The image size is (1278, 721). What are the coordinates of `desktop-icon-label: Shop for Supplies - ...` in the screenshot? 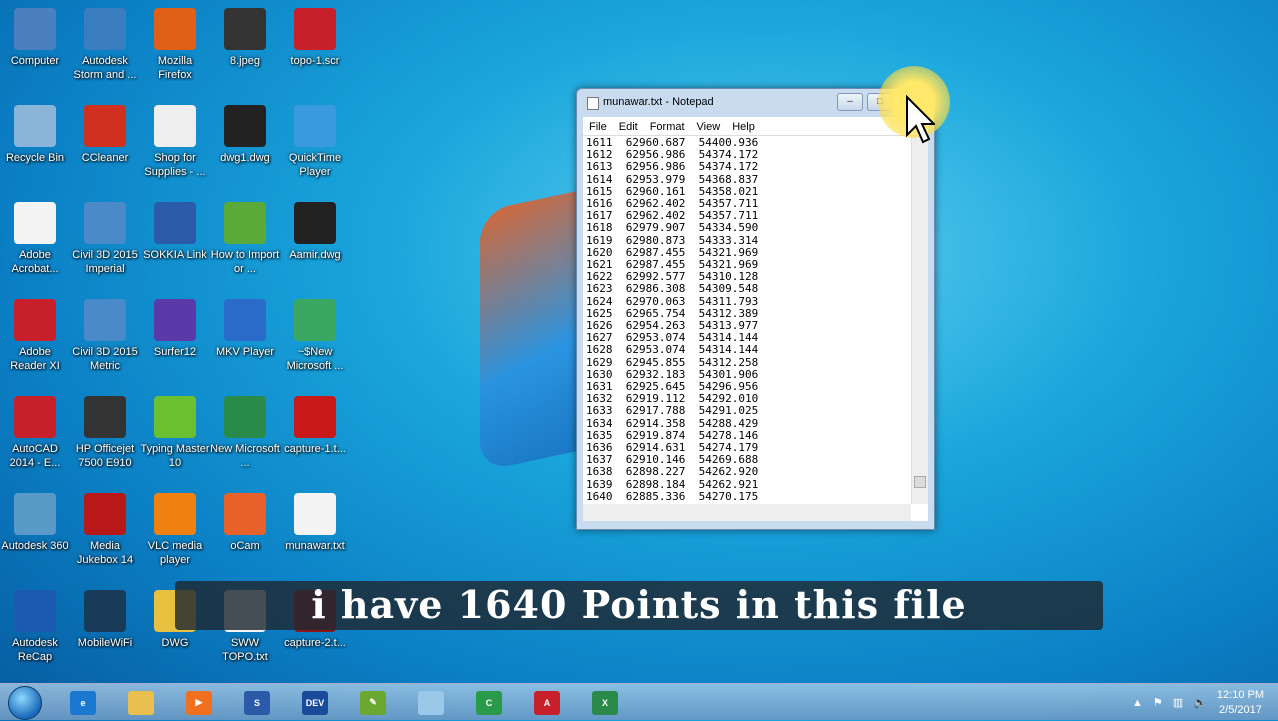 It's located at (175, 165).